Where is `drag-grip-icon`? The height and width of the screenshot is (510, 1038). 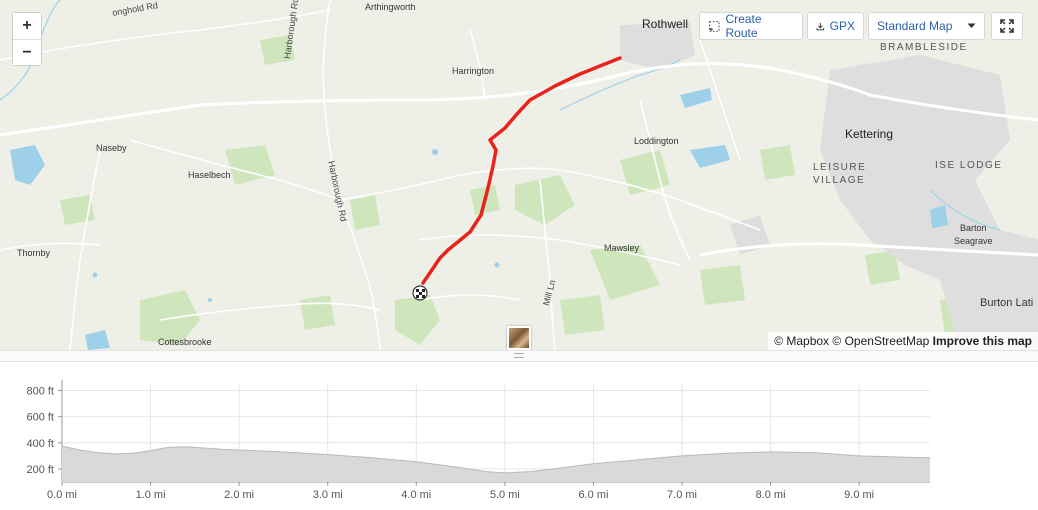 drag-grip-icon is located at coordinates (519, 355).